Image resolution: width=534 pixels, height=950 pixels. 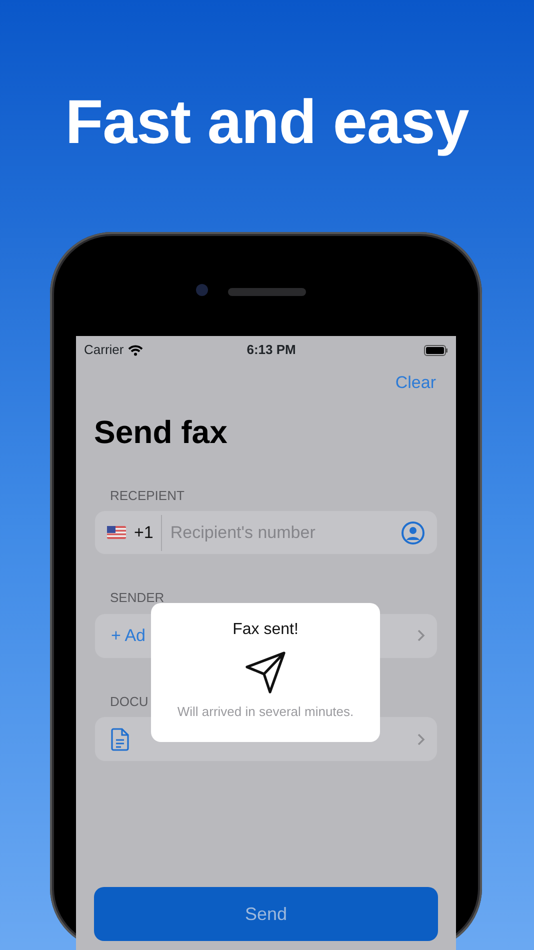 What do you see at coordinates (266, 914) in the screenshot?
I see `send-button: Send` at bounding box center [266, 914].